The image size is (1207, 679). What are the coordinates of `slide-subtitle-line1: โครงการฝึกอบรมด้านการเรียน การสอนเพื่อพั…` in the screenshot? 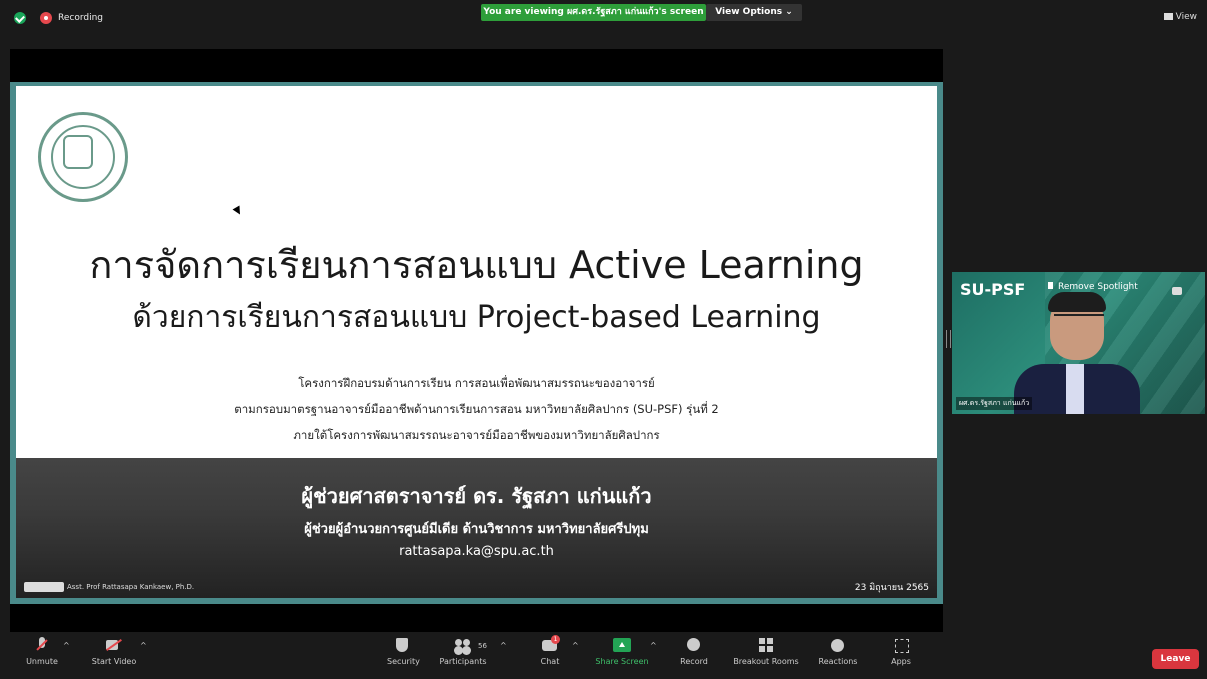 It's located at (476, 383).